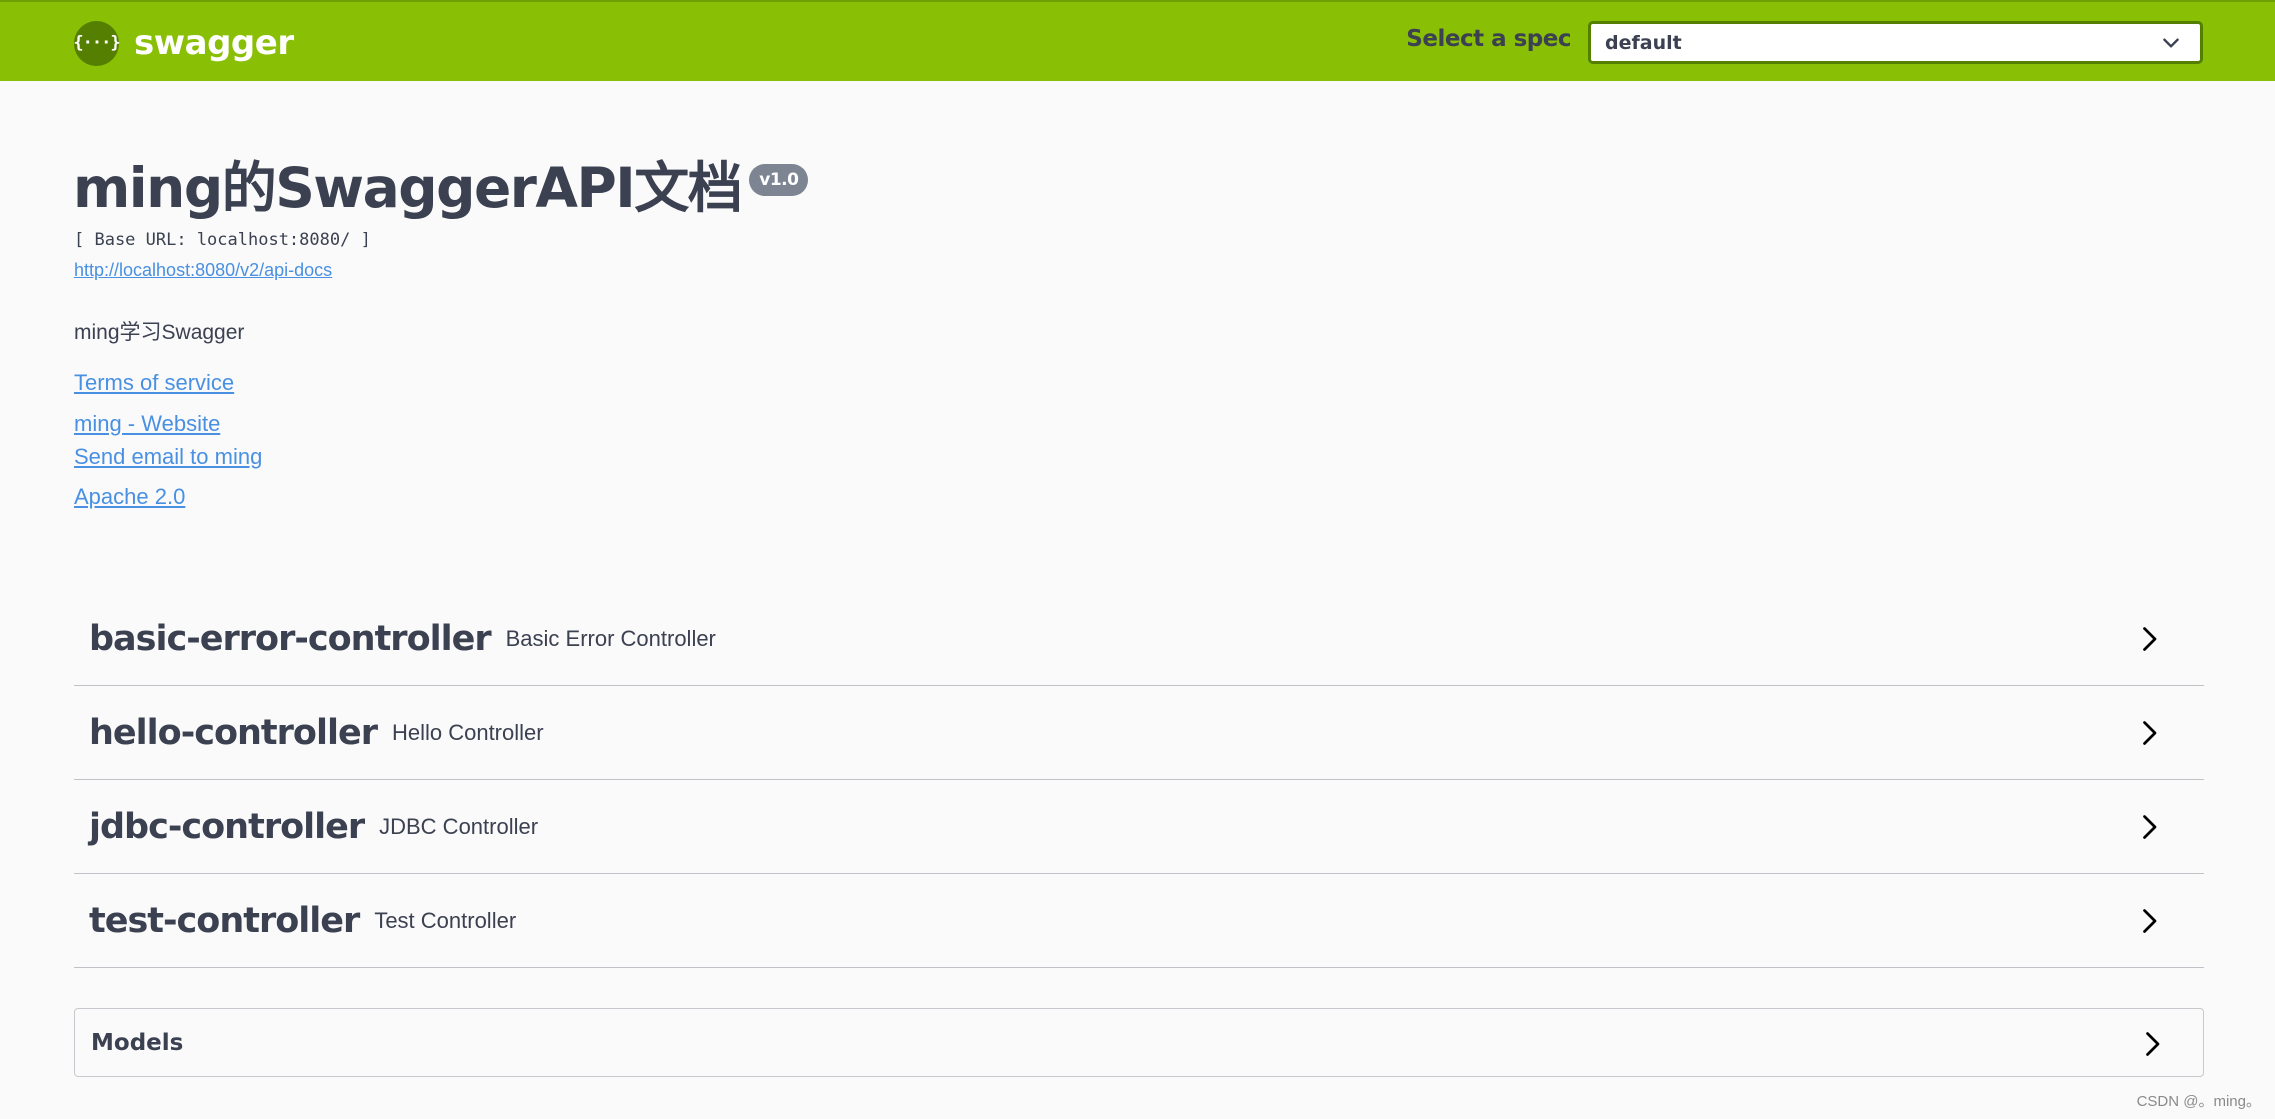 The width and height of the screenshot is (2275, 1119). Describe the element at coordinates (610, 638) in the screenshot. I see `controller-description: Basic Error Controller` at that location.